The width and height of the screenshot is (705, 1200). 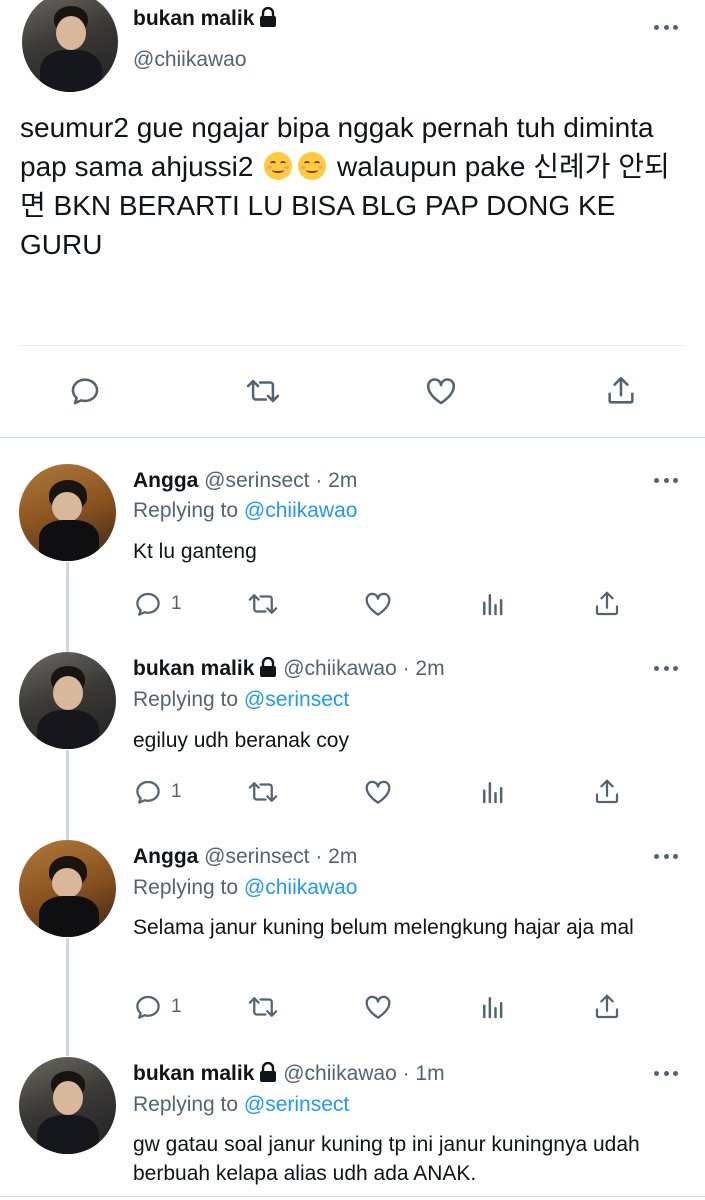 What do you see at coordinates (363, 1073) in the screenshot?
I see `author-handle: @chiikawao · 1m` at bounding box center [363, 1073].